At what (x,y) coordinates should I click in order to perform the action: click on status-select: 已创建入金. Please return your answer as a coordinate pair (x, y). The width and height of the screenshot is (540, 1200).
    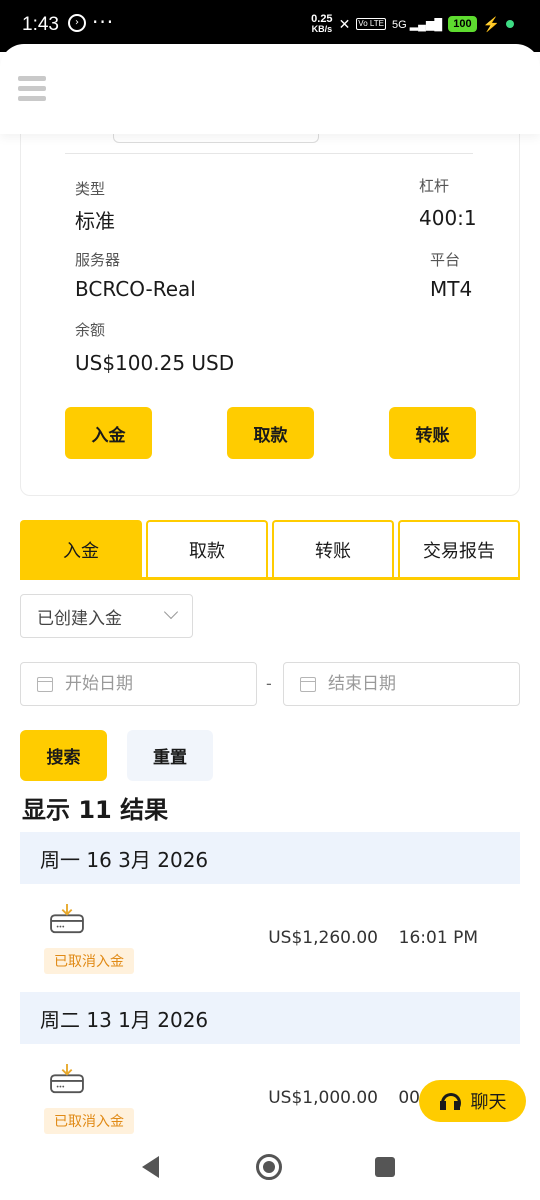
    Looking at the image, I should click on (106, 616).